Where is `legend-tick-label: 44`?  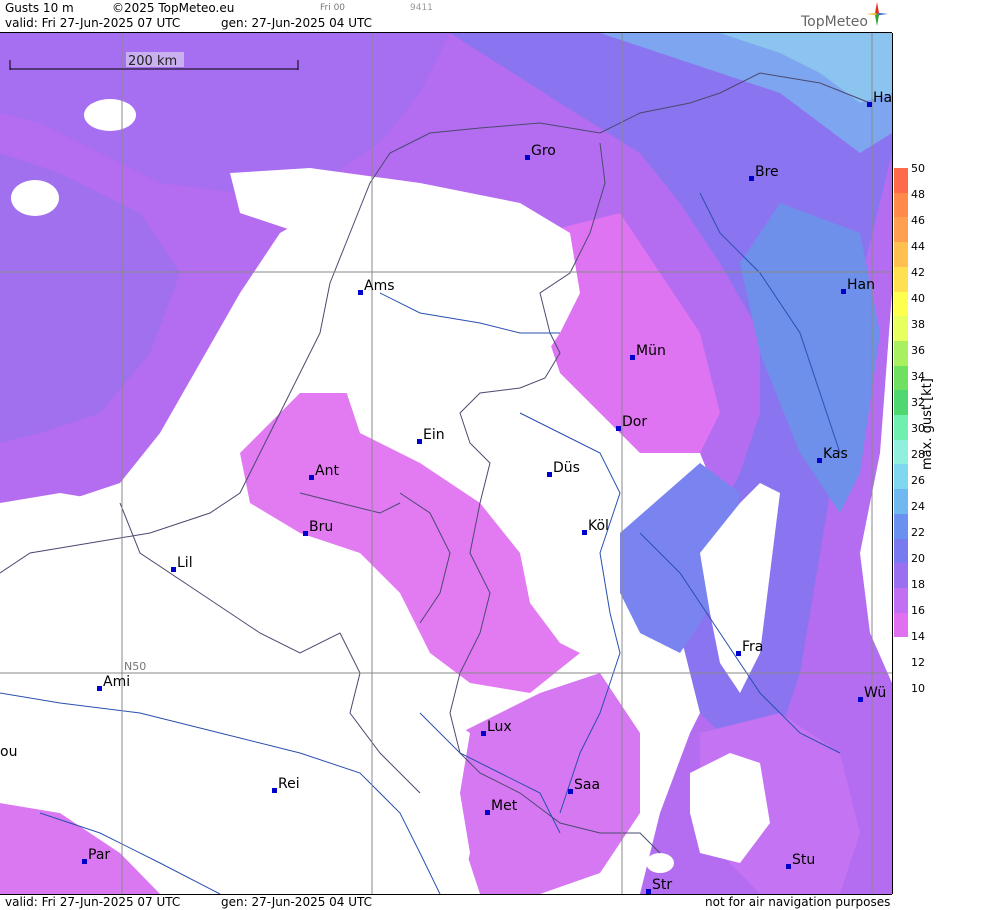
legend-tick-label: 44 is located at coordinates (918, 246).